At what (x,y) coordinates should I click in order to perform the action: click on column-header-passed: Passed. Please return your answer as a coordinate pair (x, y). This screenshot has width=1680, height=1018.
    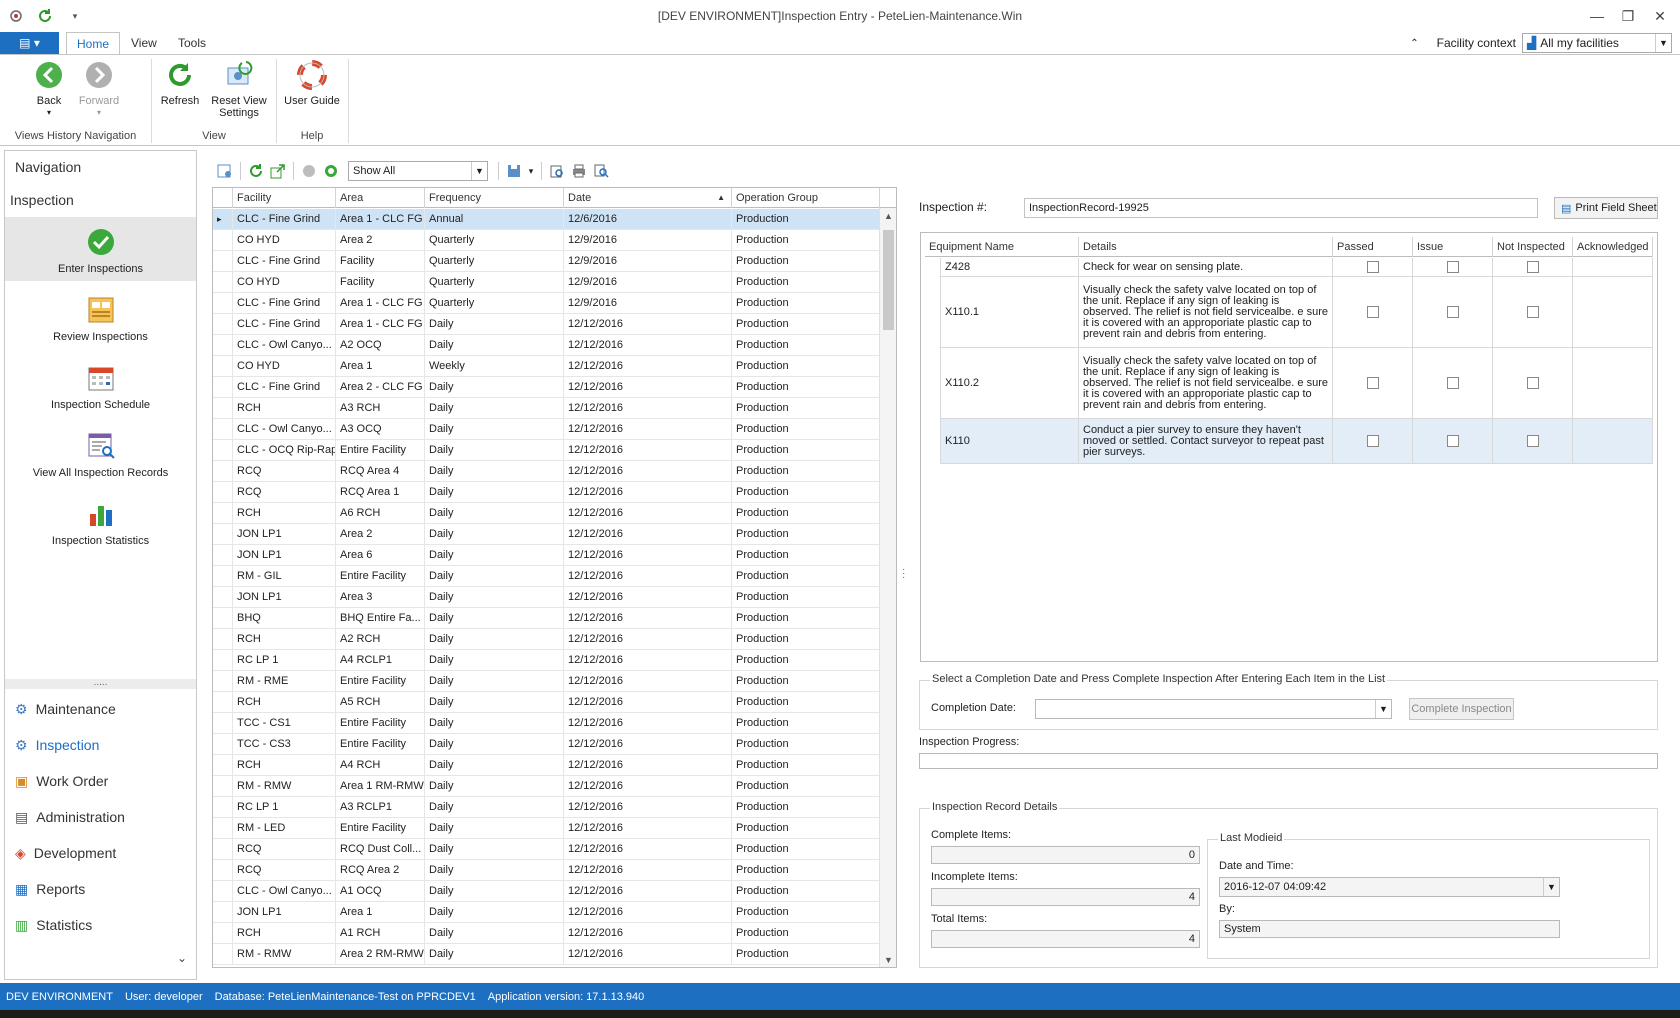
    Looking at the image, I should click on (1373, 247).